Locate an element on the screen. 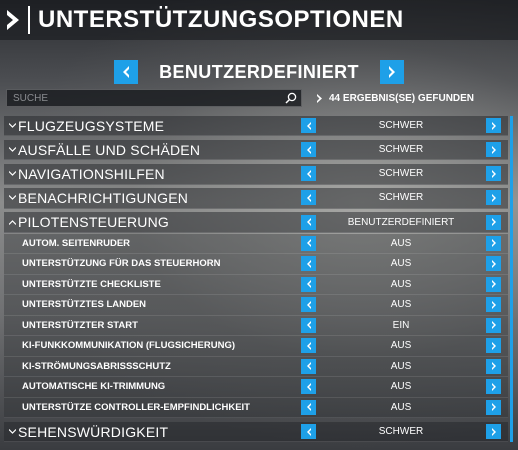  category-row-open: PILOTENSTEUERUNG BENUTZERDEFINIERT is located at coordinates (256, 222).